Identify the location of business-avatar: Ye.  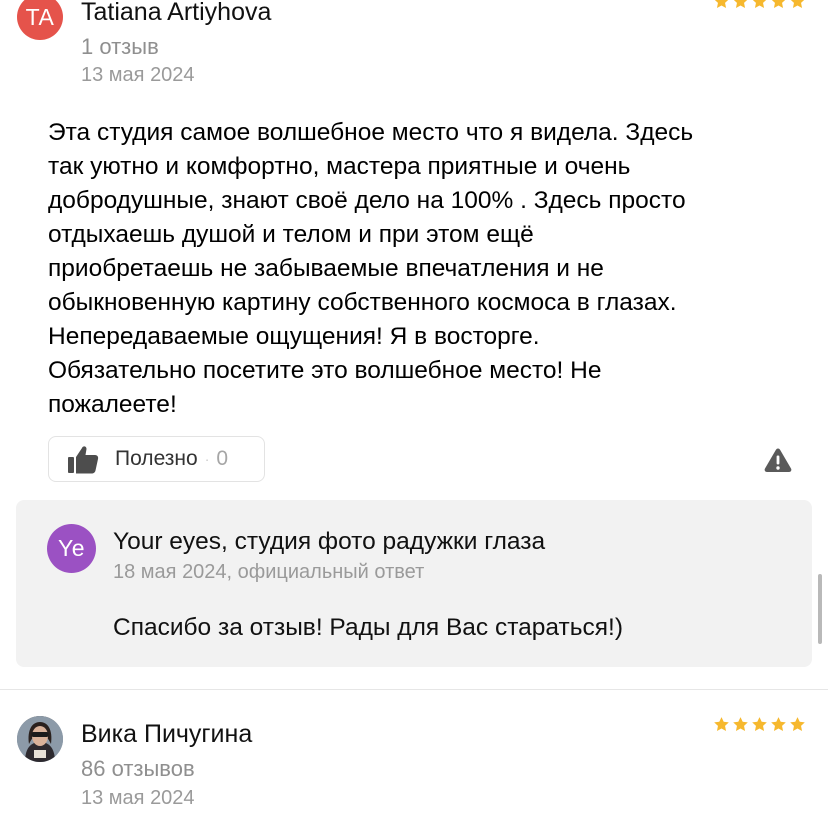
(71, 548).